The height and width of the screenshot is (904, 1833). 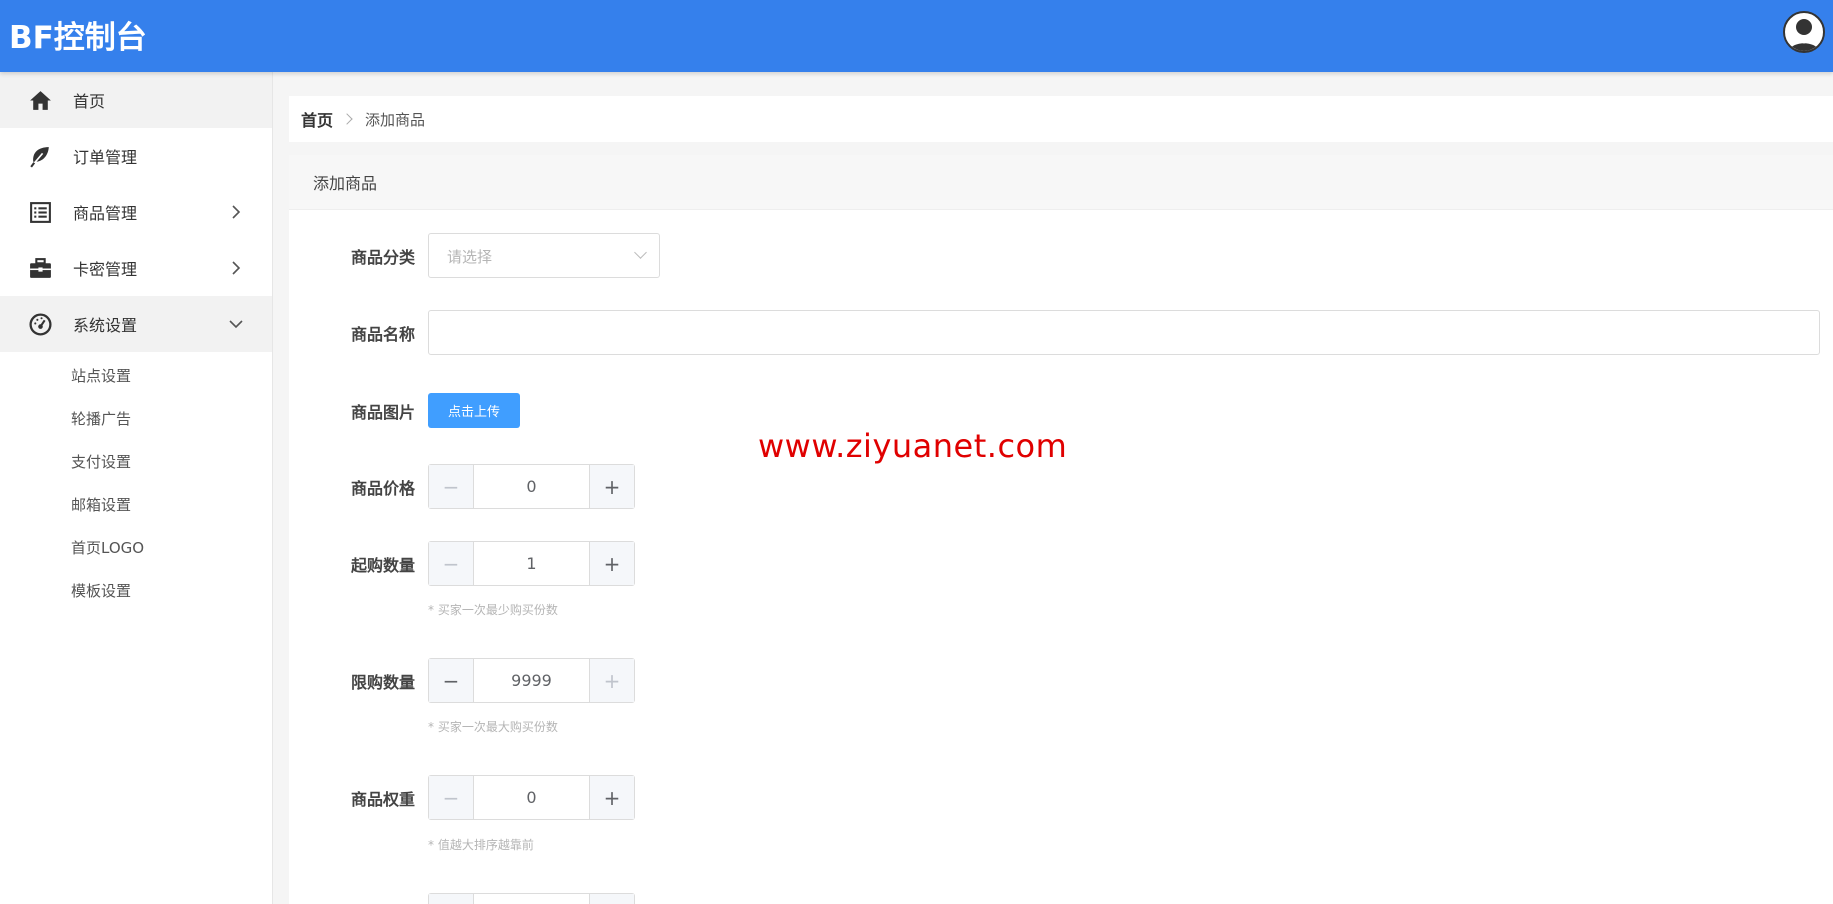 What do you see at coordinates (89, 101) in the screenshot?
I see `sidebar-item-label: 首页` at bounding box center [89, 101].